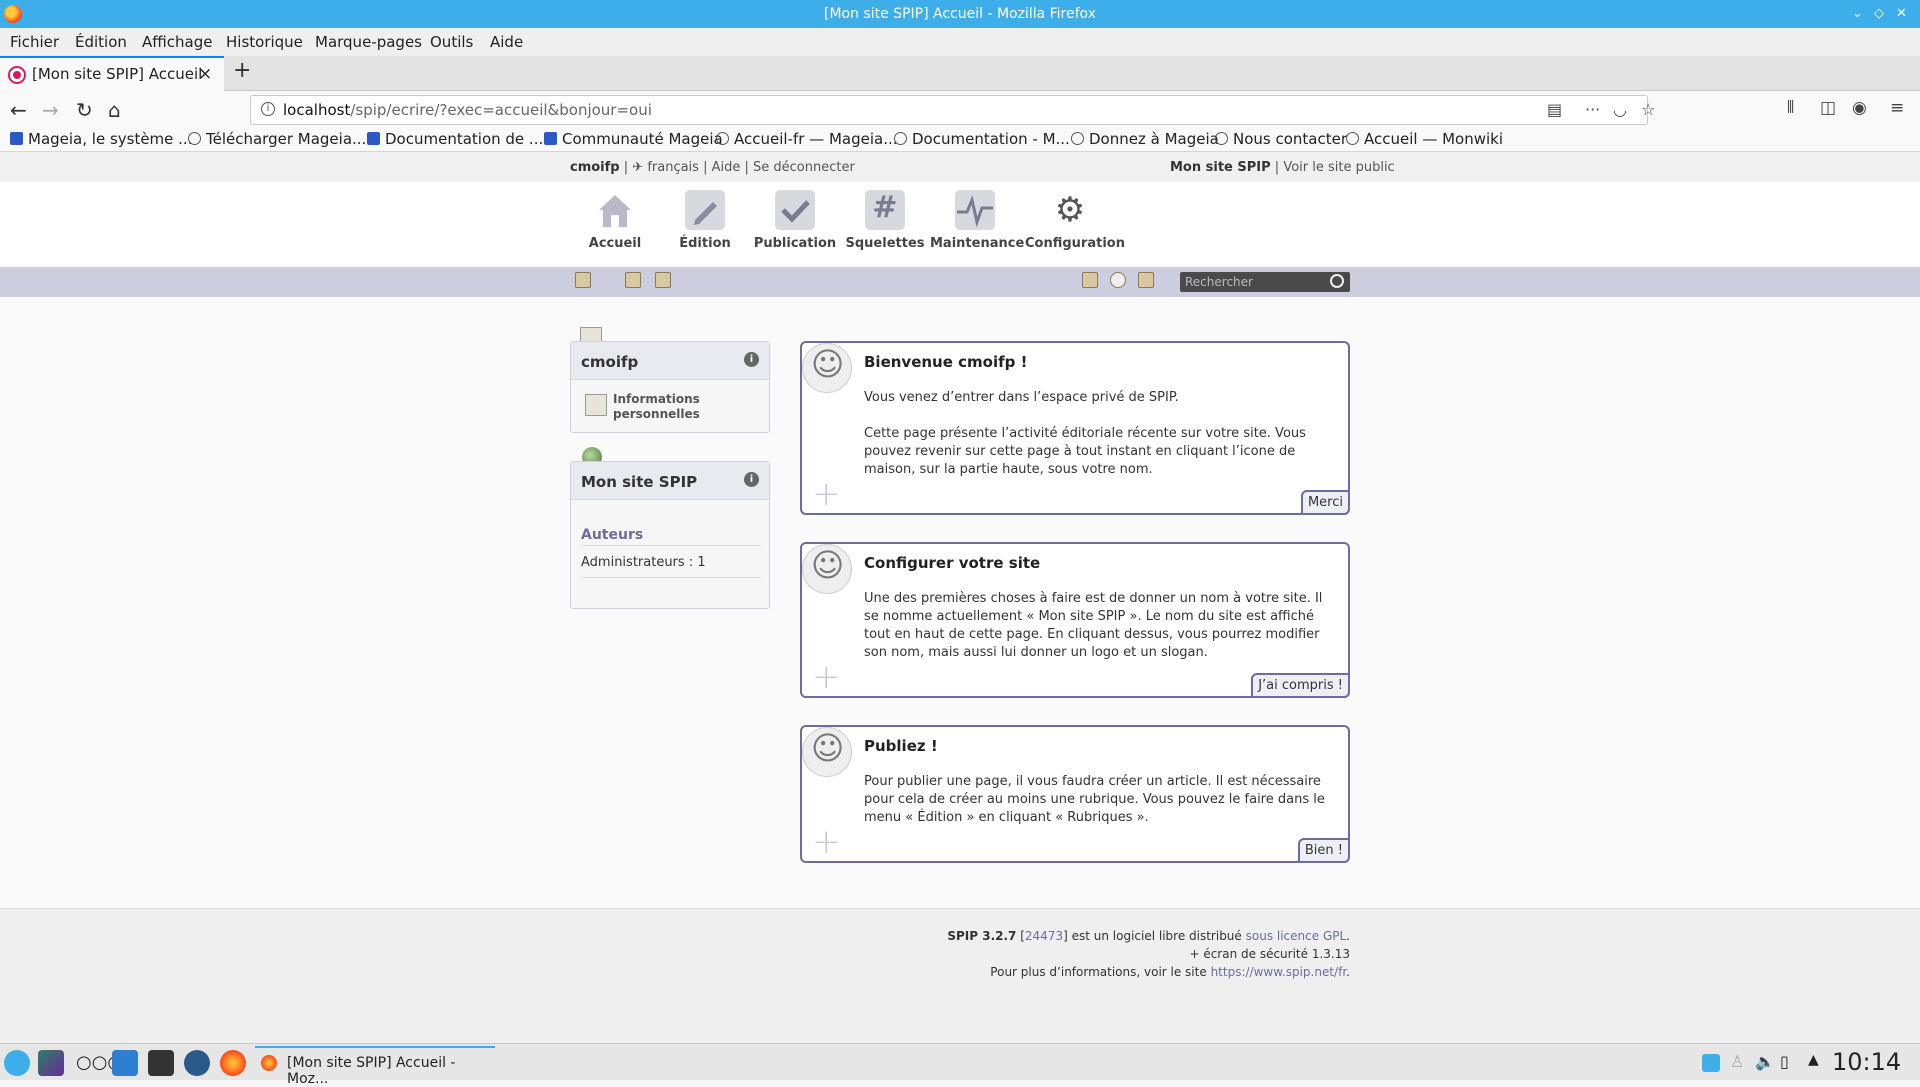 This screenshot has height=1087, width=1920. Describe the element at coordinates (1620, 109) in the screenshot. I see `pocket-icon: ◡` at that location.